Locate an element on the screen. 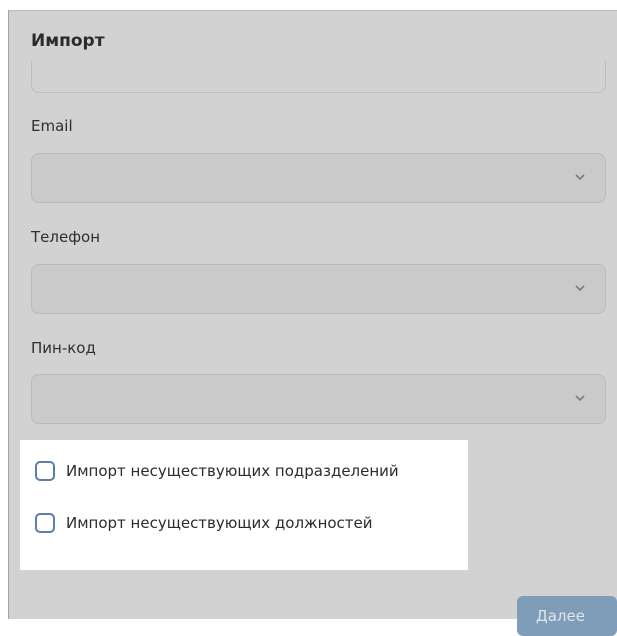 This screenshot has width=617, height=636. import-departments-option: Импорт несуществующих подразделений is located at coordinates (217, 471).